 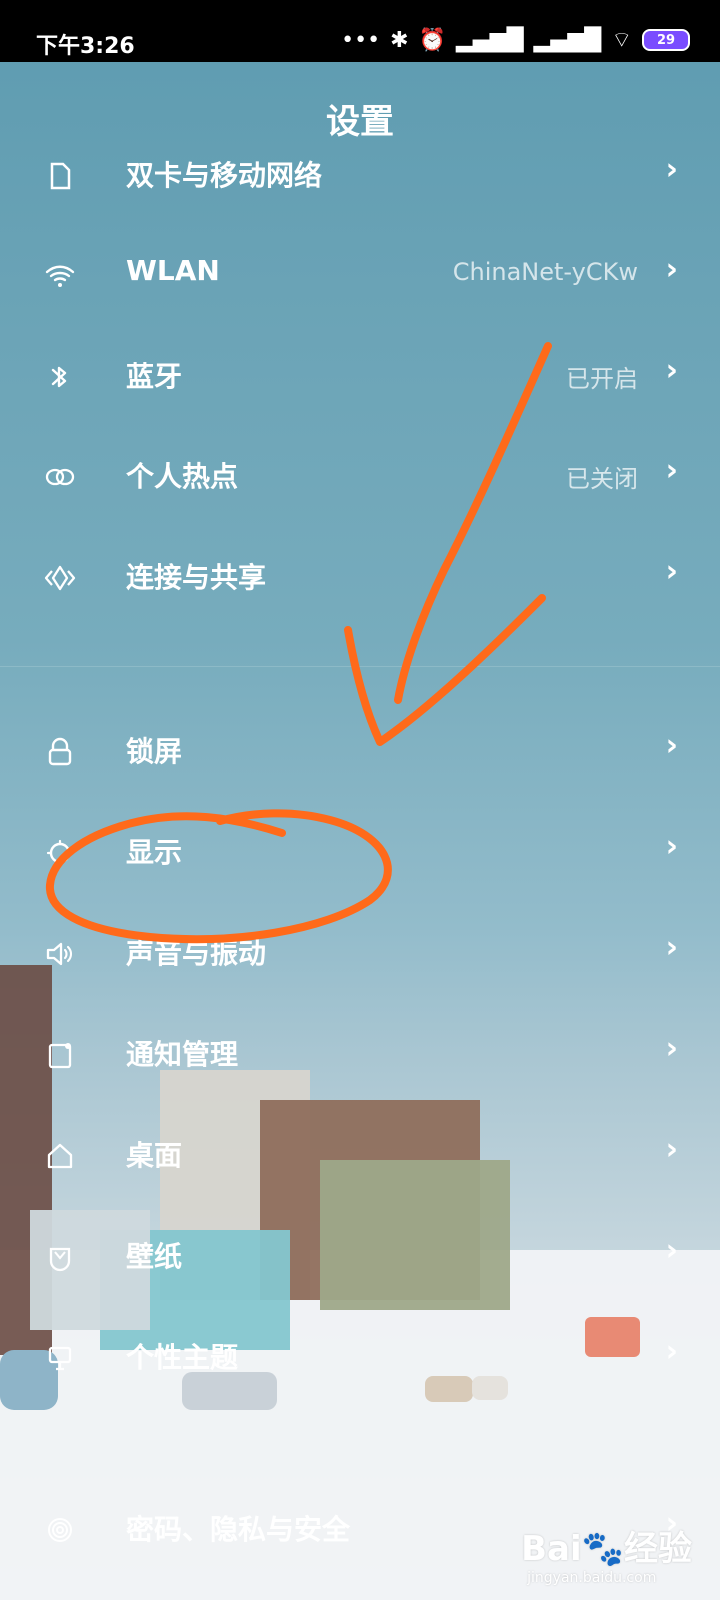 I want to click on settings-item-connection-sharing: 连接与共享 ›, so click(x=360, y=587).